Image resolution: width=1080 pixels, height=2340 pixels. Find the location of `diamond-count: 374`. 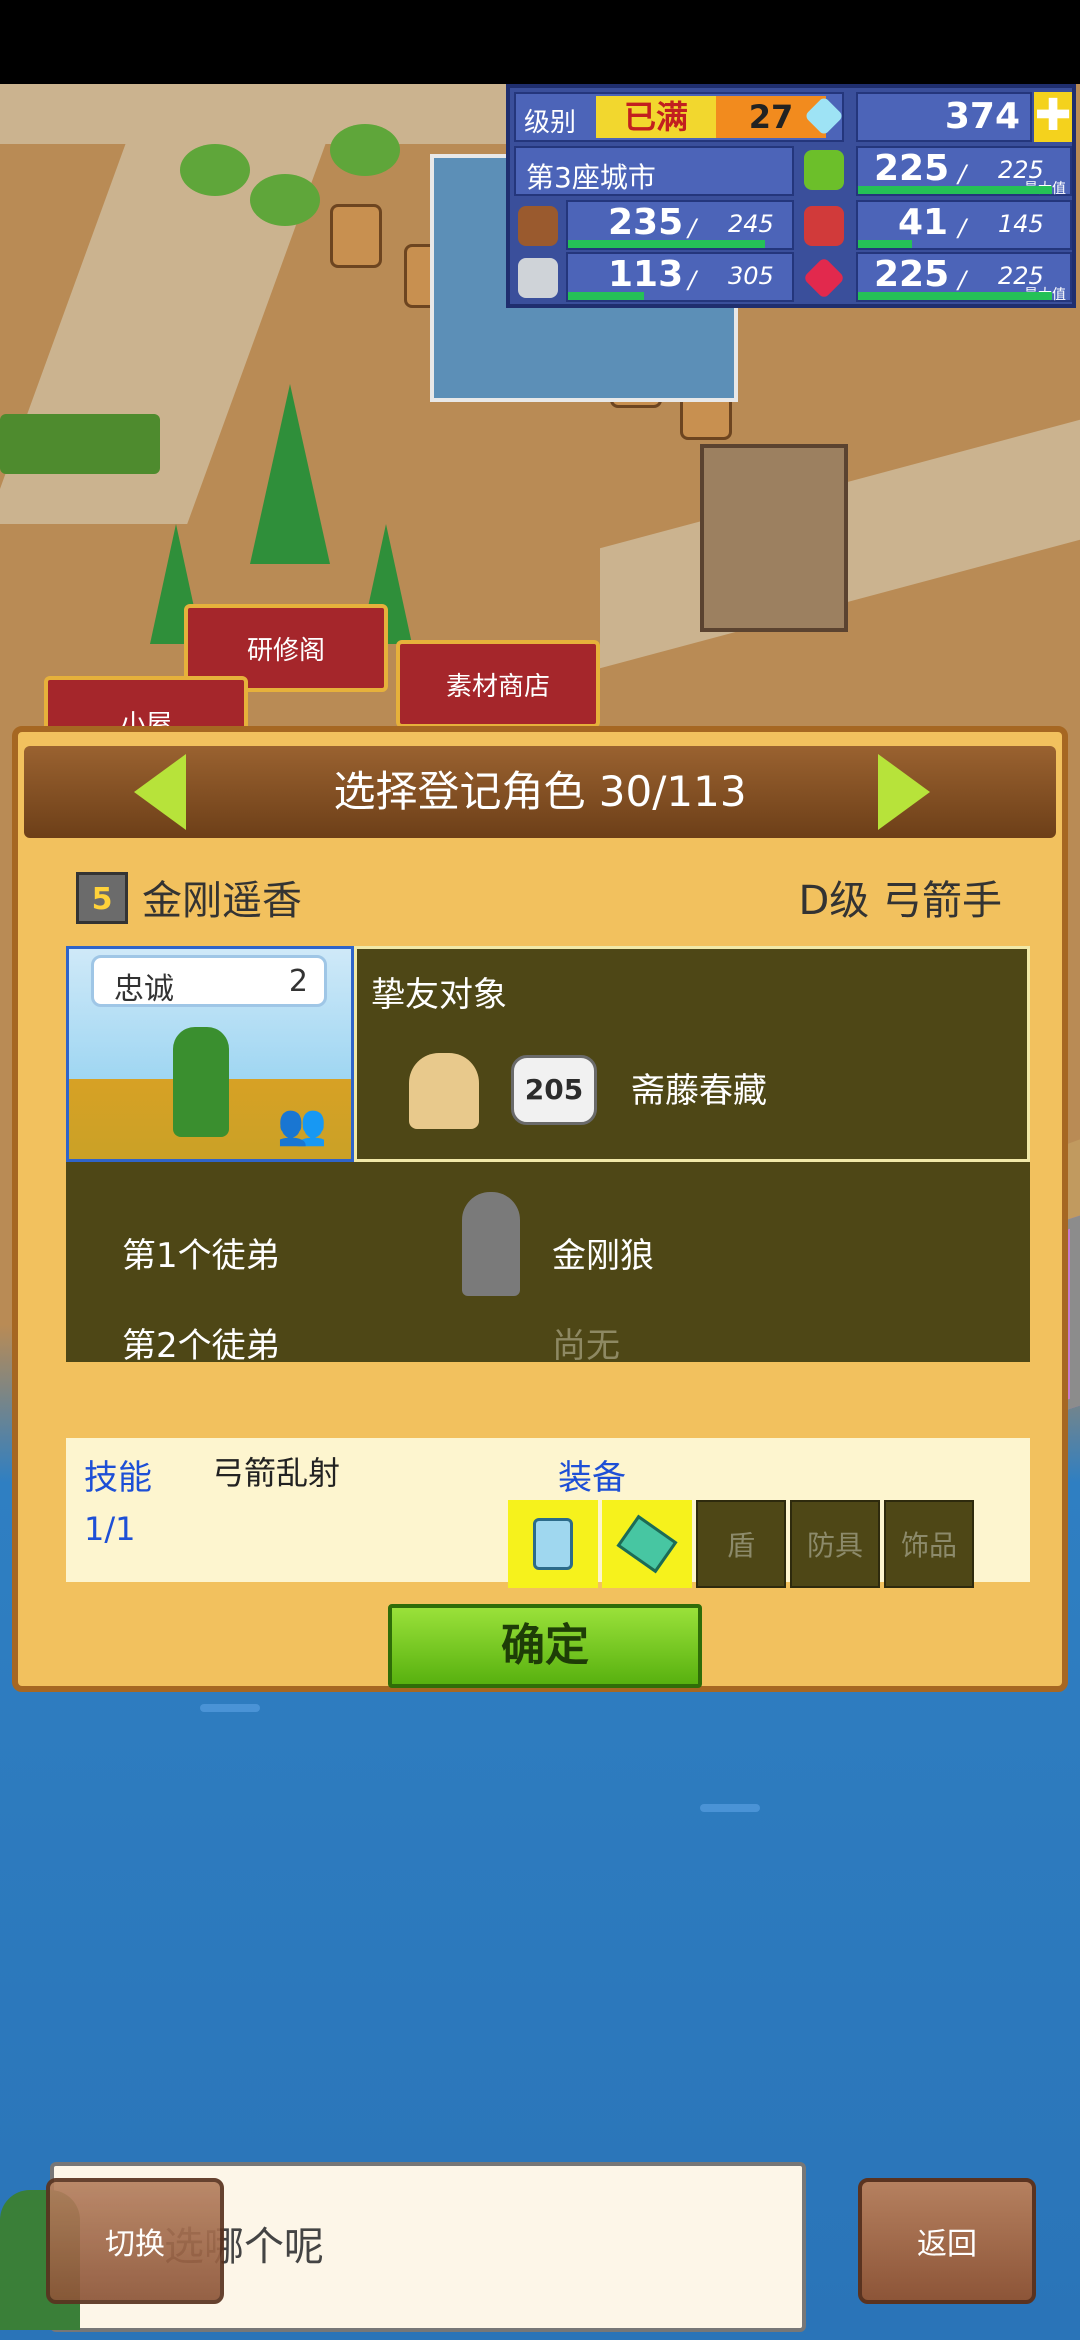

diamond-count: 374 is located at coordinates (982, 116).